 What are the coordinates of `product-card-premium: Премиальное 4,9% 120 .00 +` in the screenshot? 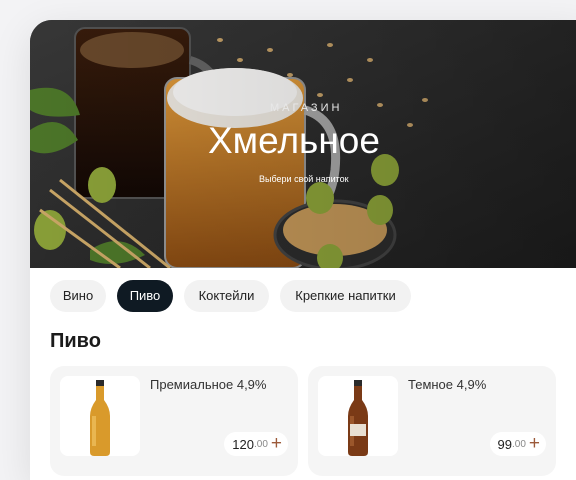 It's located at (174, 421).